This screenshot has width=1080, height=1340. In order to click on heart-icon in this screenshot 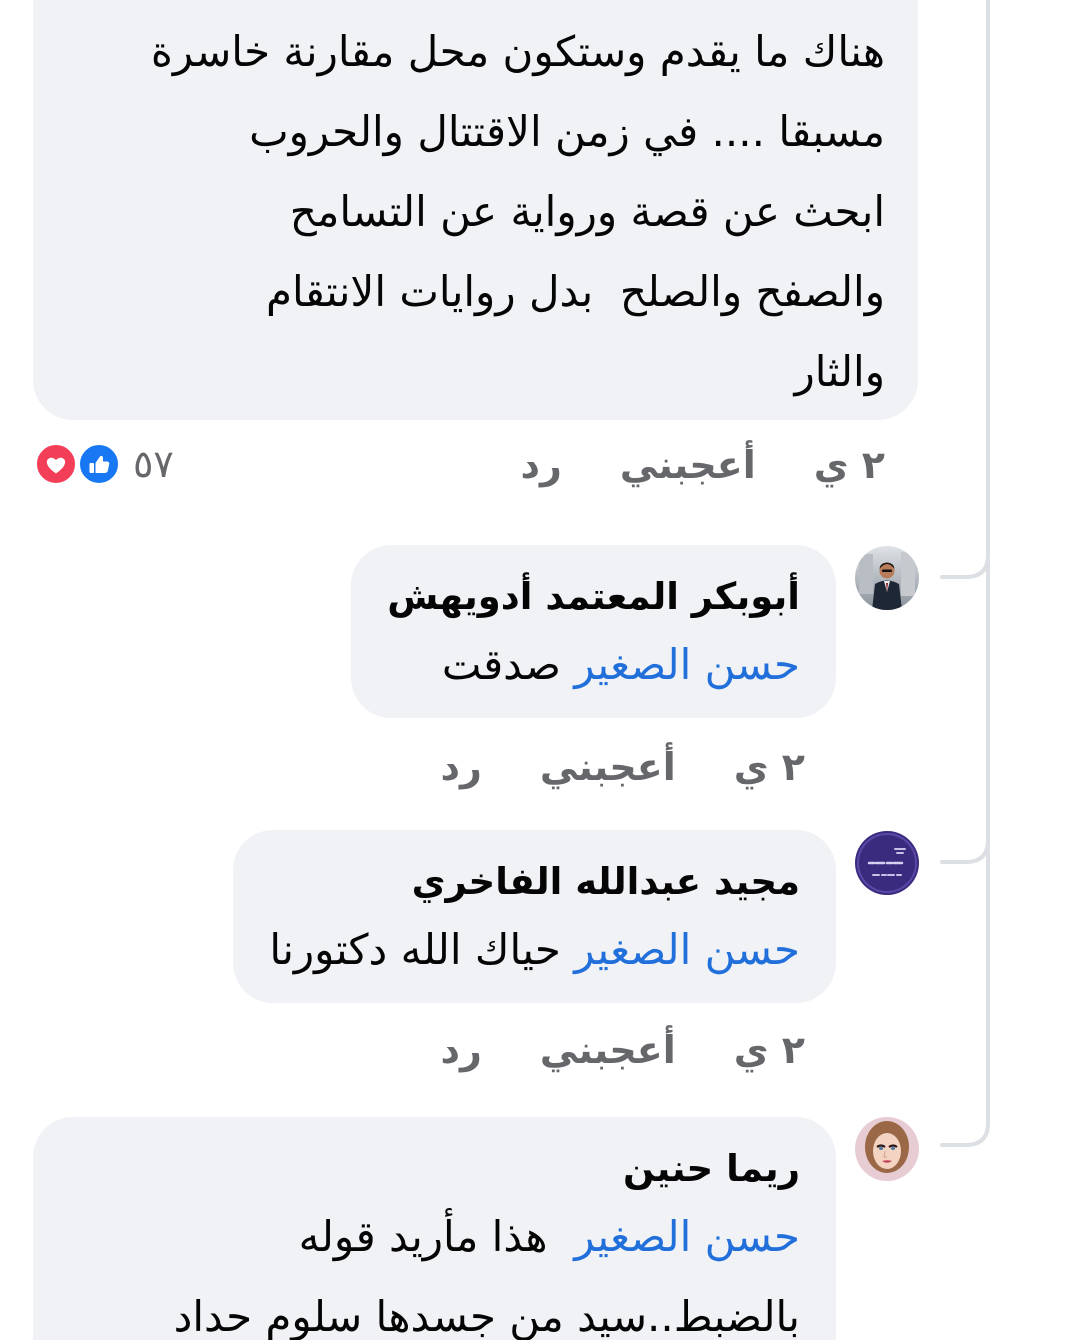, I will do `click(56, 464)`.